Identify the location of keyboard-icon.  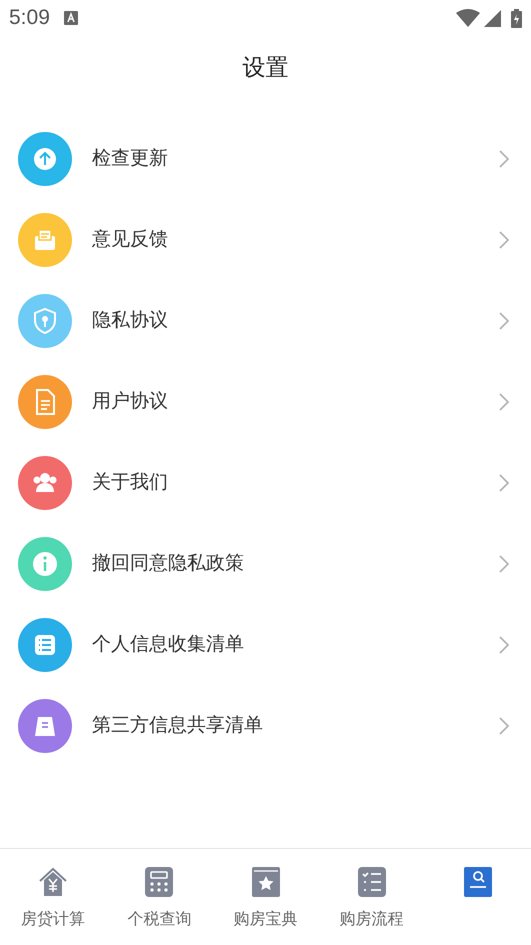
(71, 18).